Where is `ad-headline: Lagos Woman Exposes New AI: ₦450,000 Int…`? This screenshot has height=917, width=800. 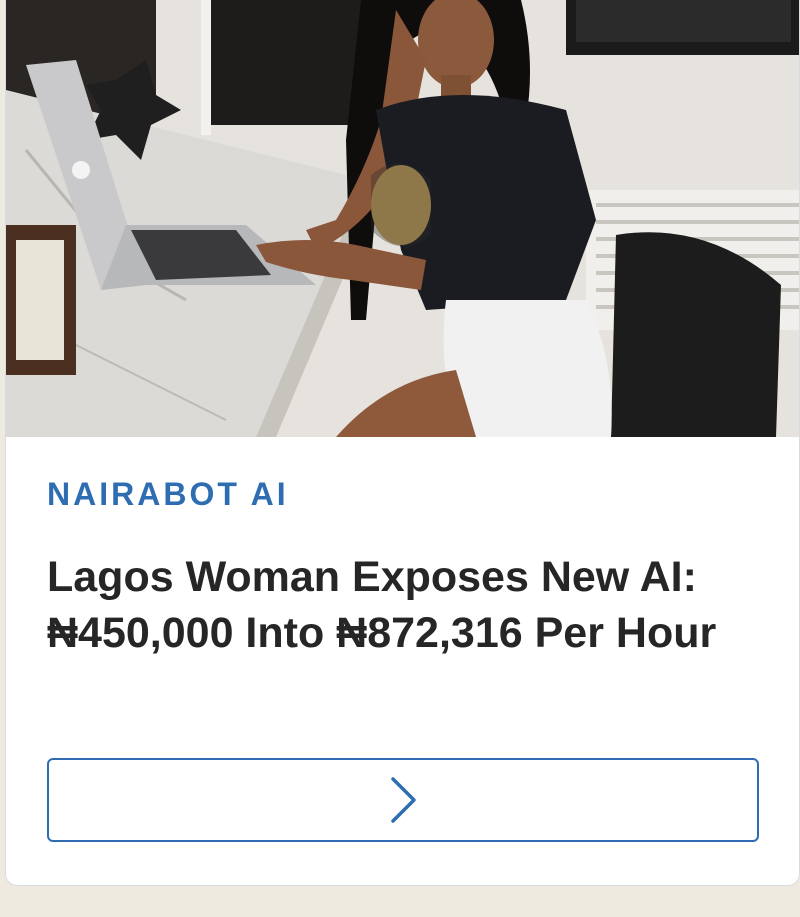 ad-headline: Lagos Woman Exposes New AI: ₦450,000 Int… is located at coordinates (407, 605).